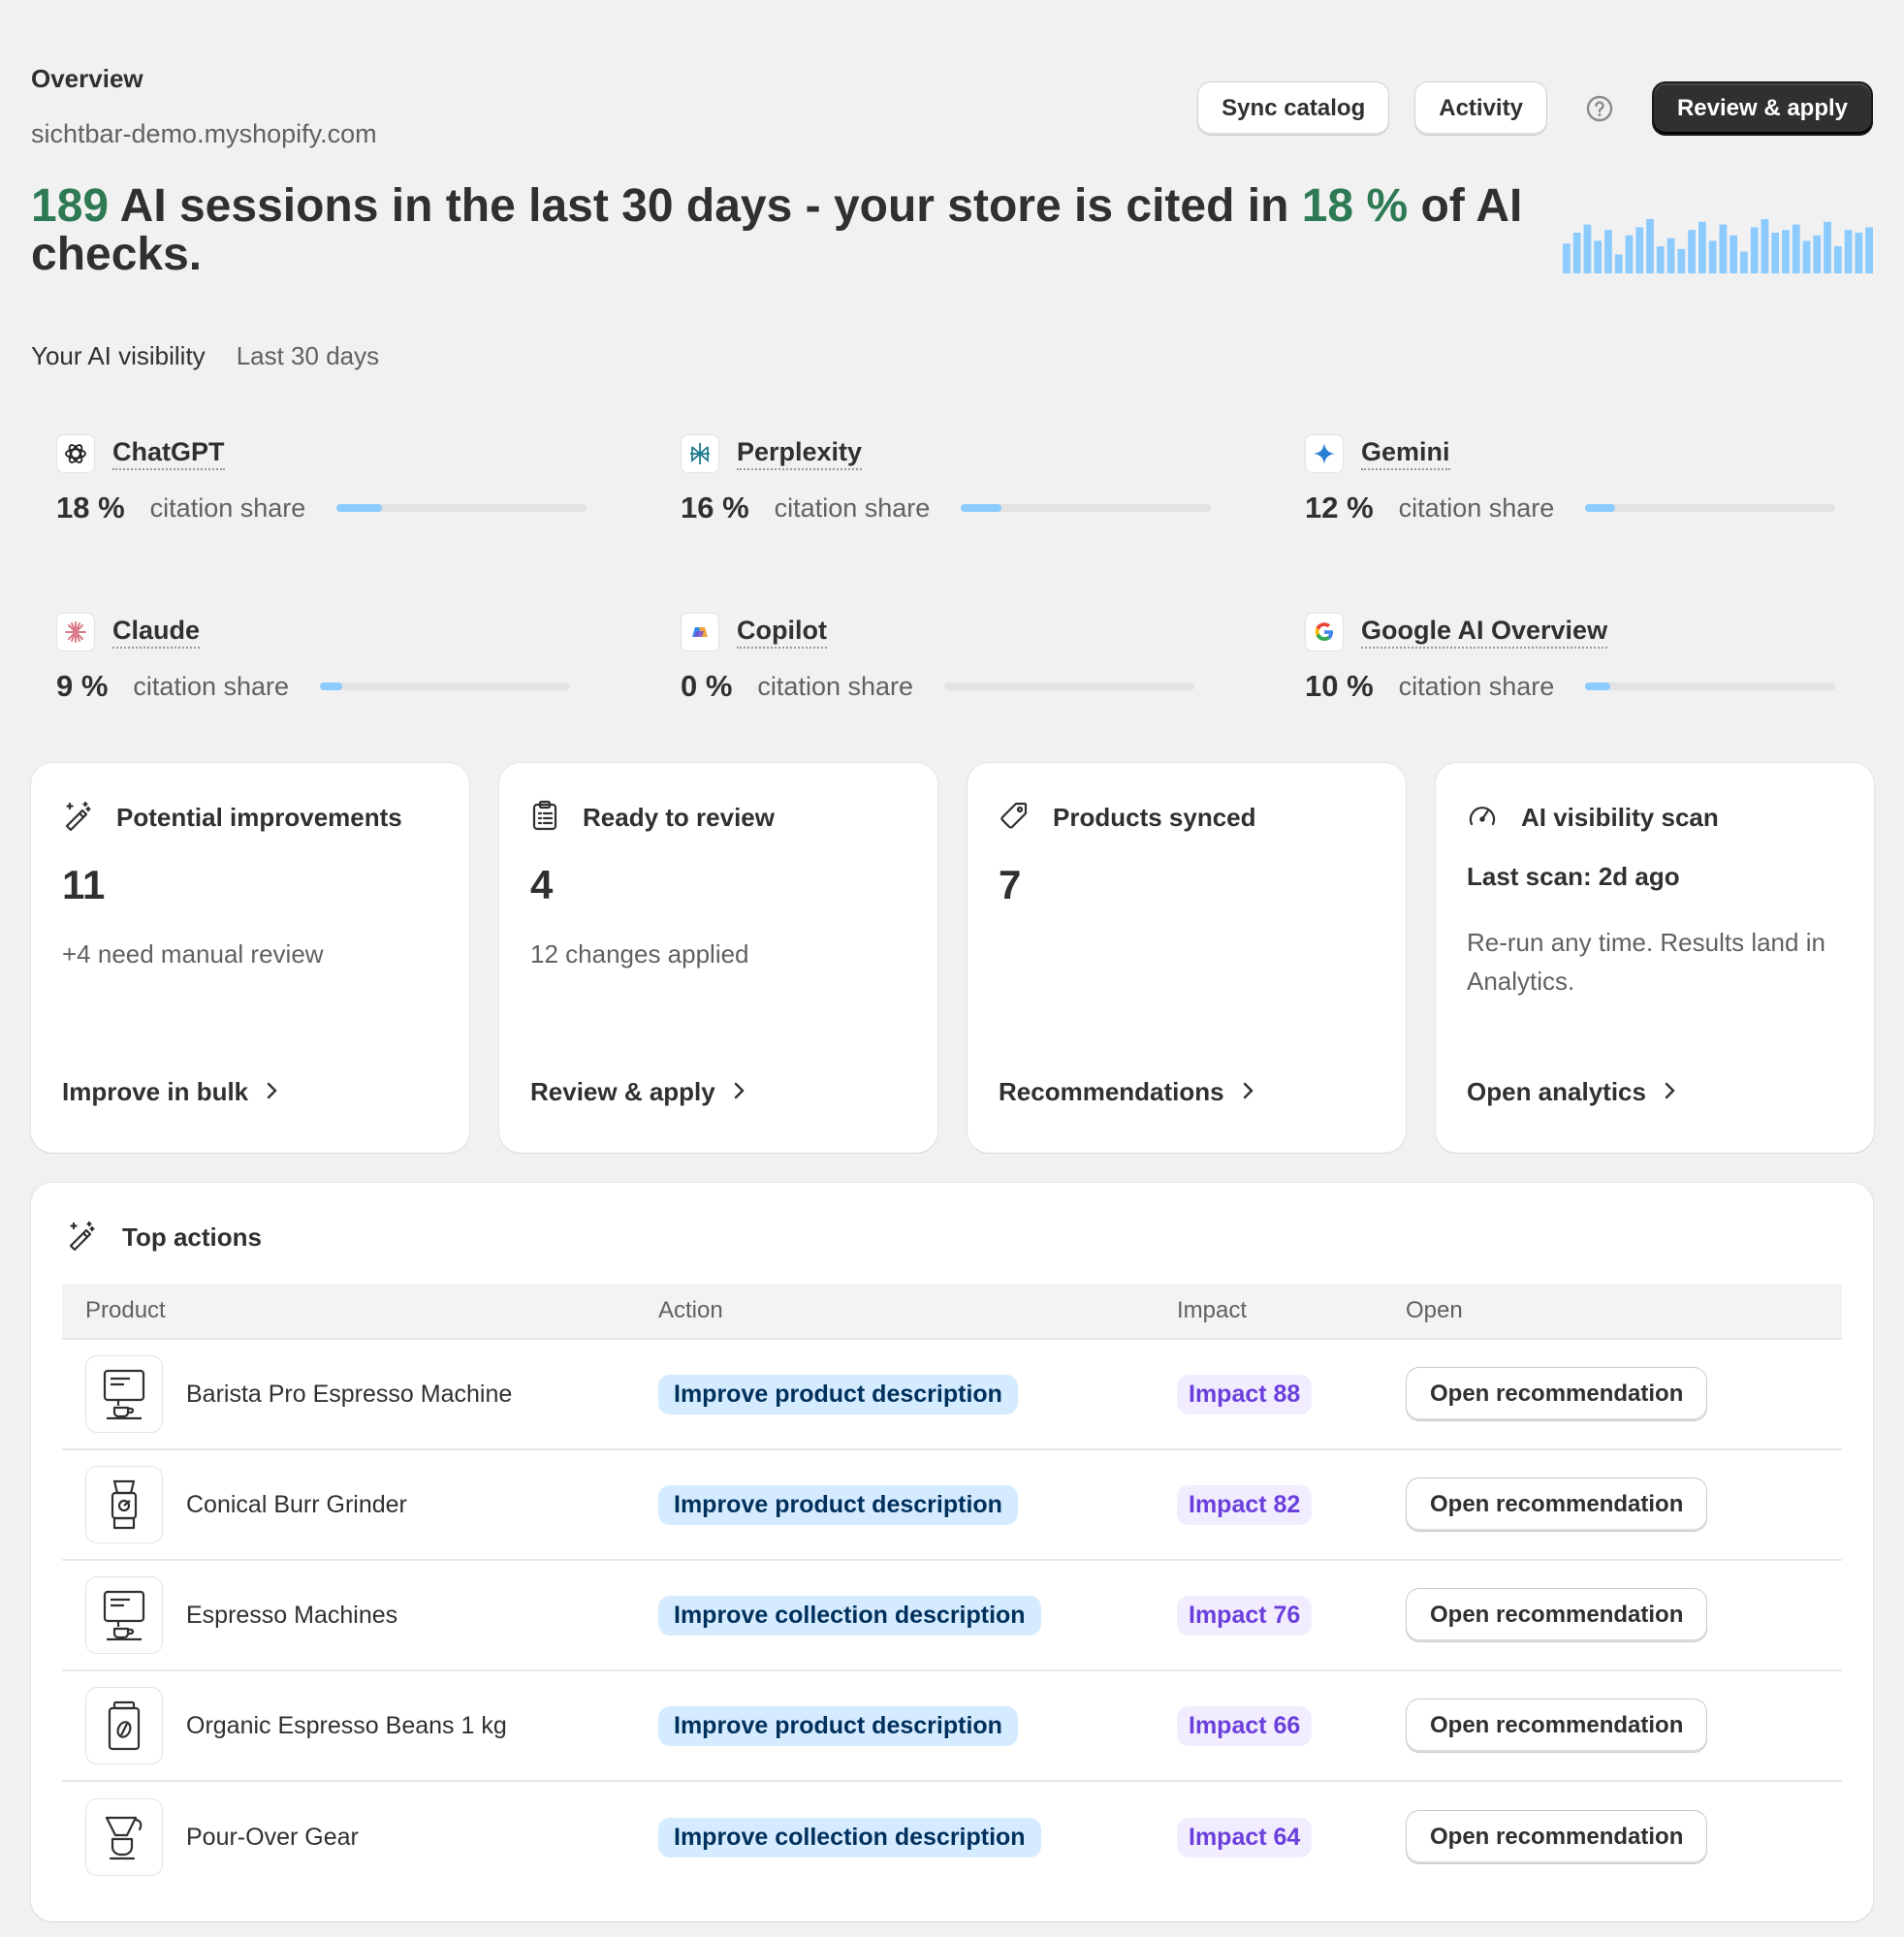 This screenshot has width=1904, height=1937. What do you see at coordinates (1112, 1092) in the screenshot?
I see `card-link-label: Recommendations` at bounding box center [1112, 1092].